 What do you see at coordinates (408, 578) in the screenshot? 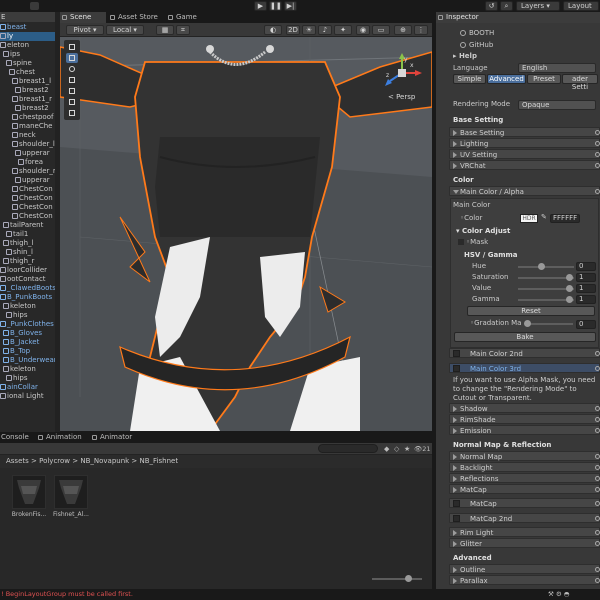
I see `thumbnail-size-knob` at bounding box center [408, 578].